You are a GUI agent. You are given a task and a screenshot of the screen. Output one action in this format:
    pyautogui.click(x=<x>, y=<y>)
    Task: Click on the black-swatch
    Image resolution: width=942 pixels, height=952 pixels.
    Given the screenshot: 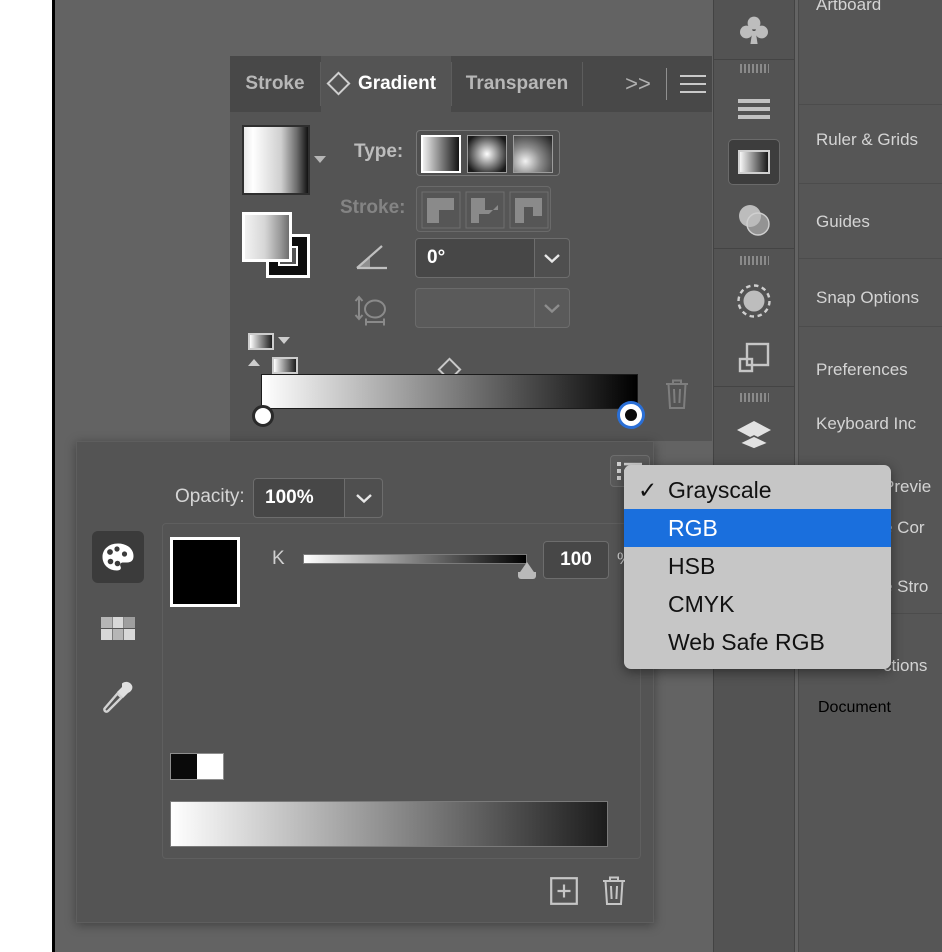 What is the action you would take?
    pyautogui.click(x=184, y=766)
    